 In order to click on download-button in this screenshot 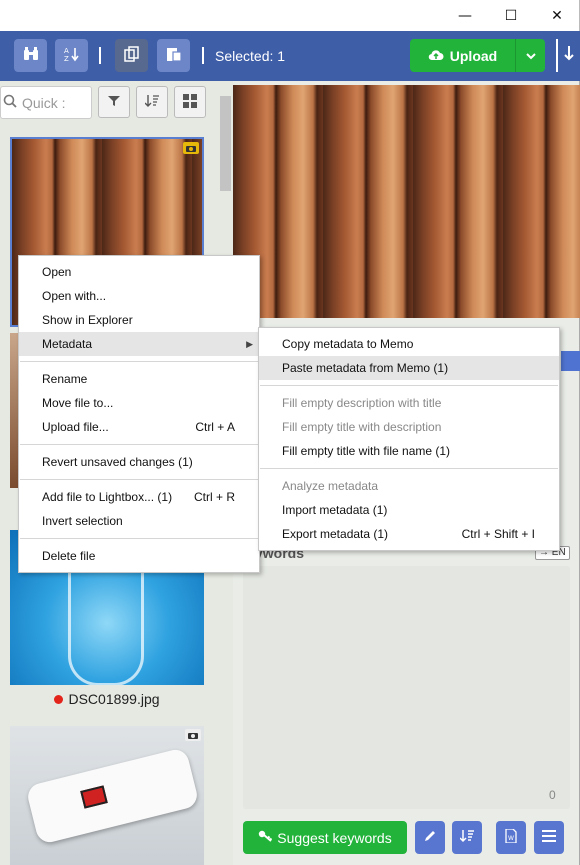, I will do `click(568, 55)`.